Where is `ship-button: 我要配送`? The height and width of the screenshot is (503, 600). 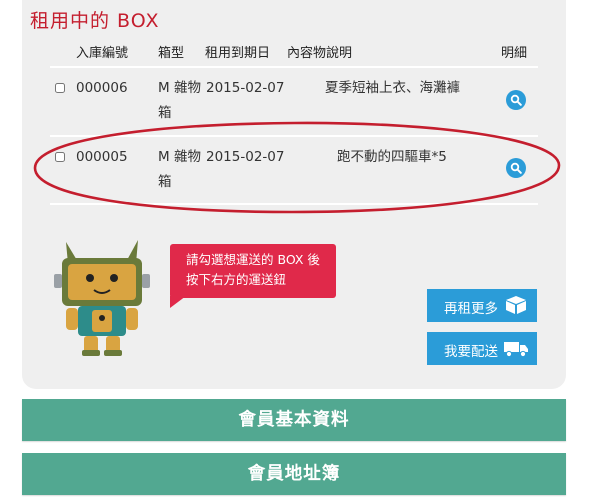
ship-button: 我要配送 is located at coordinates (482, 348).